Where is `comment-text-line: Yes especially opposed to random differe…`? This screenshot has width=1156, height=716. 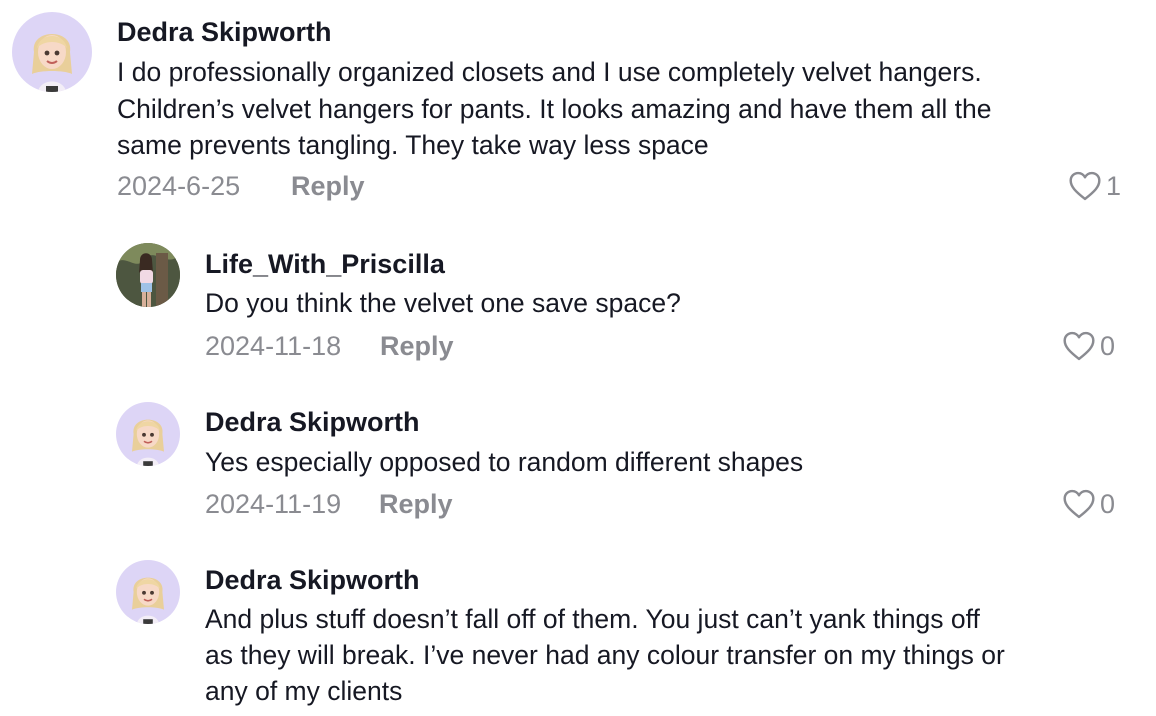 comment-text-line: Yes especially opposed to random differe… is located at coordinates (504, 462).